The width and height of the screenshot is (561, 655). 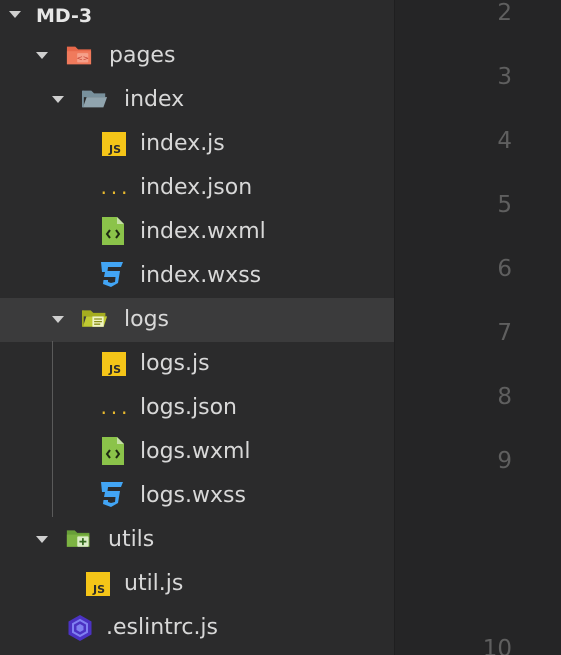 I want to click on file-label: index.wxml, so click(x=203, y=231).